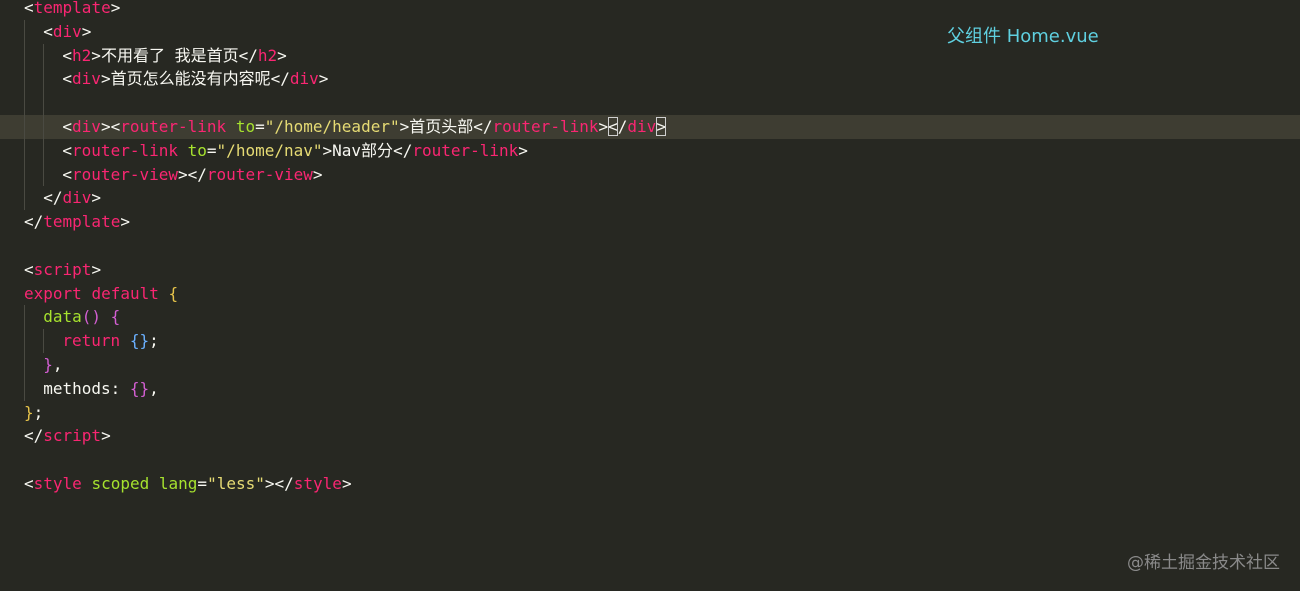 Image resolution: width=1300 pixels, height=591 pixels. I want to click on code-token: 首页怎么能没有内容呢, so click(190, 79).